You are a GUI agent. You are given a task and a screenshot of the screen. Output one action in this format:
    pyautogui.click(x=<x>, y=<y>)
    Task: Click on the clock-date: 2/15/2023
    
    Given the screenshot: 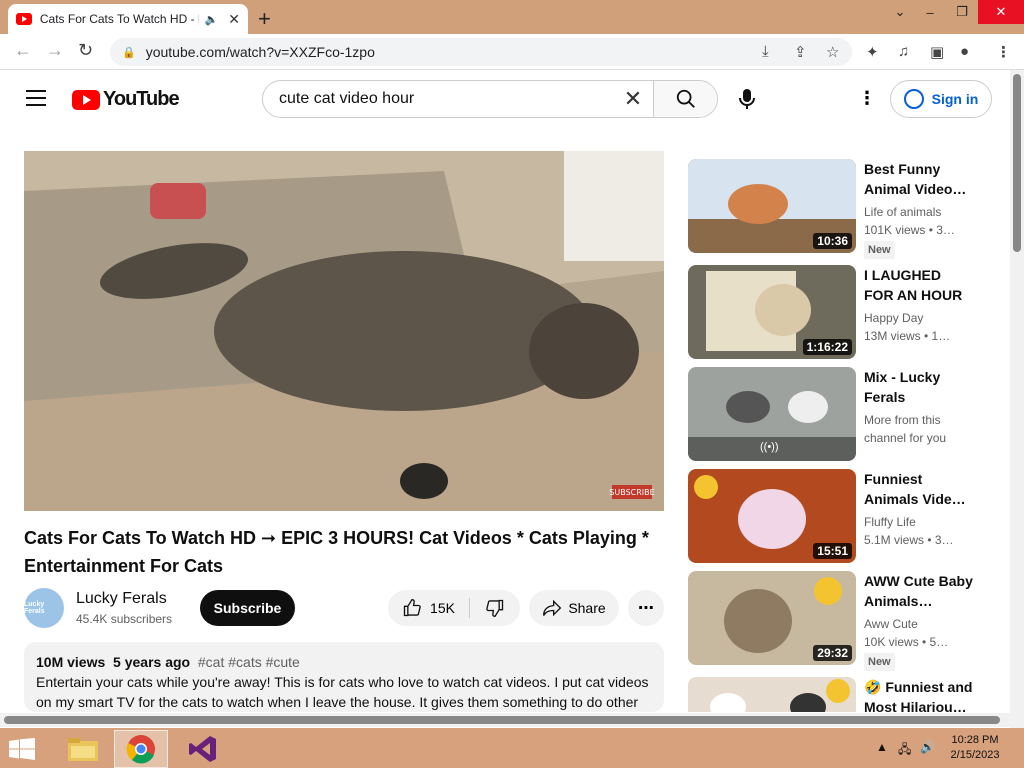 What is the action you would take?
    pyautogui.click(x=975, y=755)
    